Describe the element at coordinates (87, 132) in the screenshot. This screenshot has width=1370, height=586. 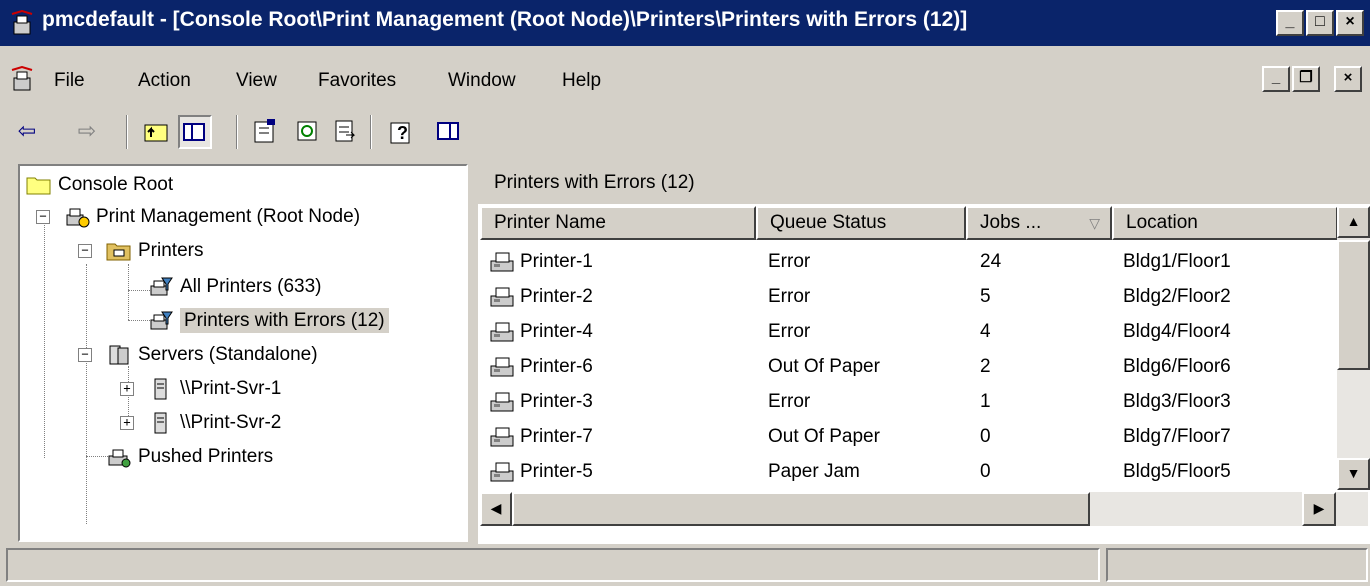
I see `forward-button: ⇨` at that location.